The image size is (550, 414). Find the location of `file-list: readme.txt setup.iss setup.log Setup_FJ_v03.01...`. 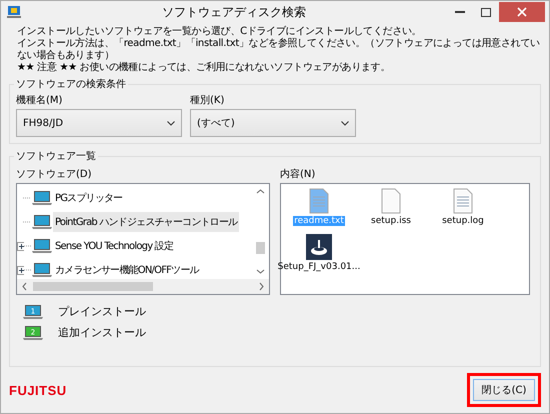

file-list: readme.txt setup.iss setup.log Setup_FJ_v03.01... is located at coordinates (405, 239).